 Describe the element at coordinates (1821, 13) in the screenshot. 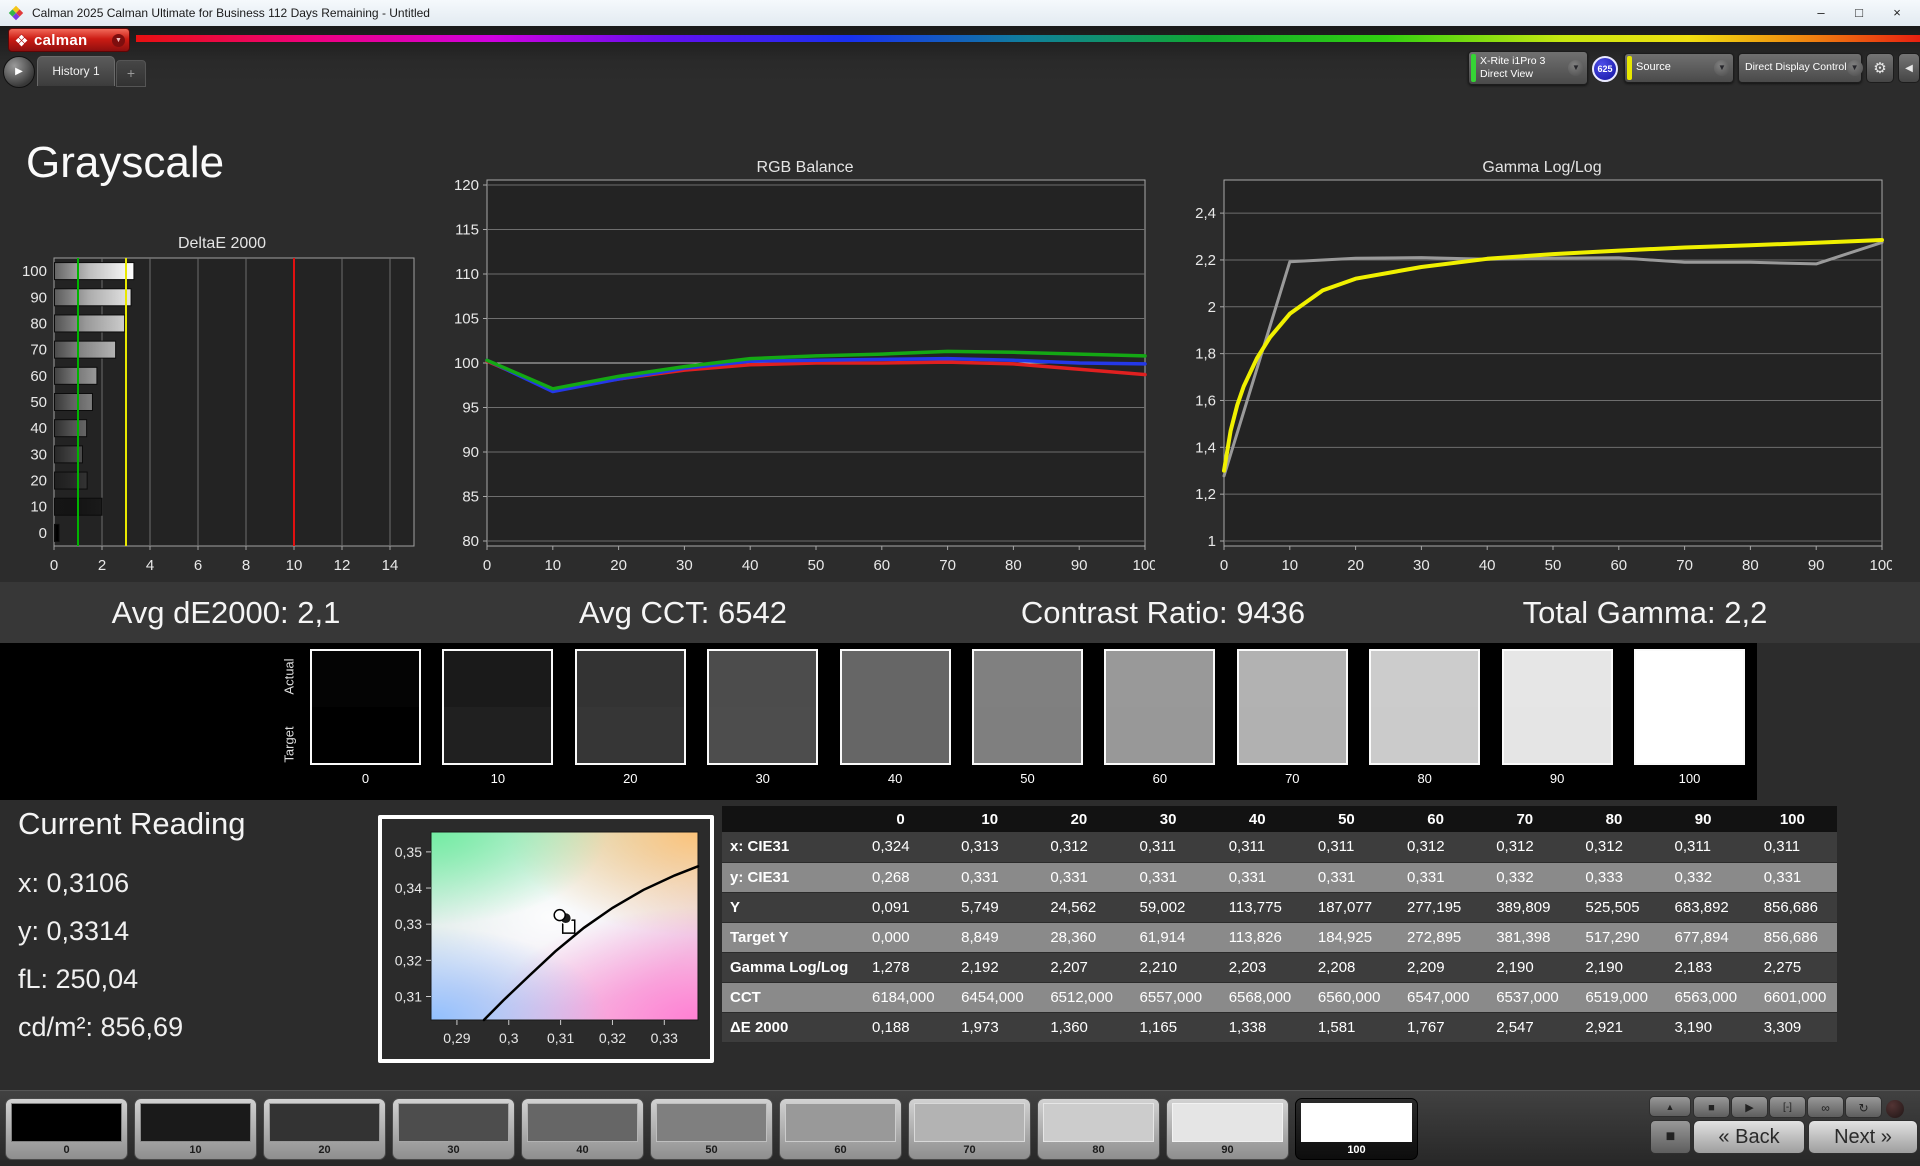

I see `minimize-button: –` at that location.